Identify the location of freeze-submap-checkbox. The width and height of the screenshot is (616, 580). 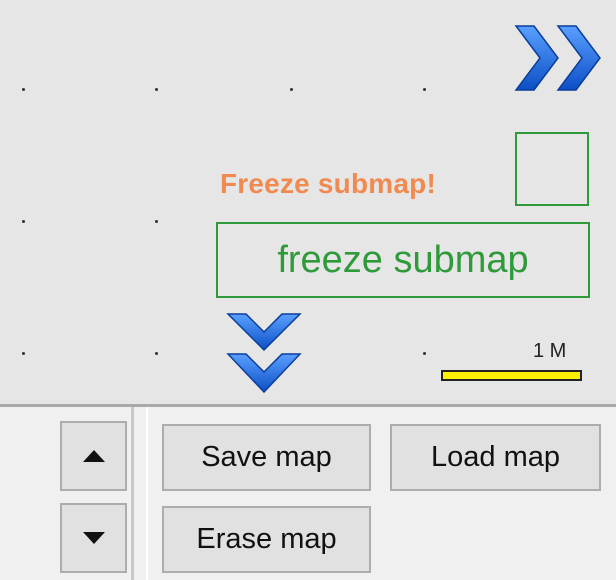
(552, 169).